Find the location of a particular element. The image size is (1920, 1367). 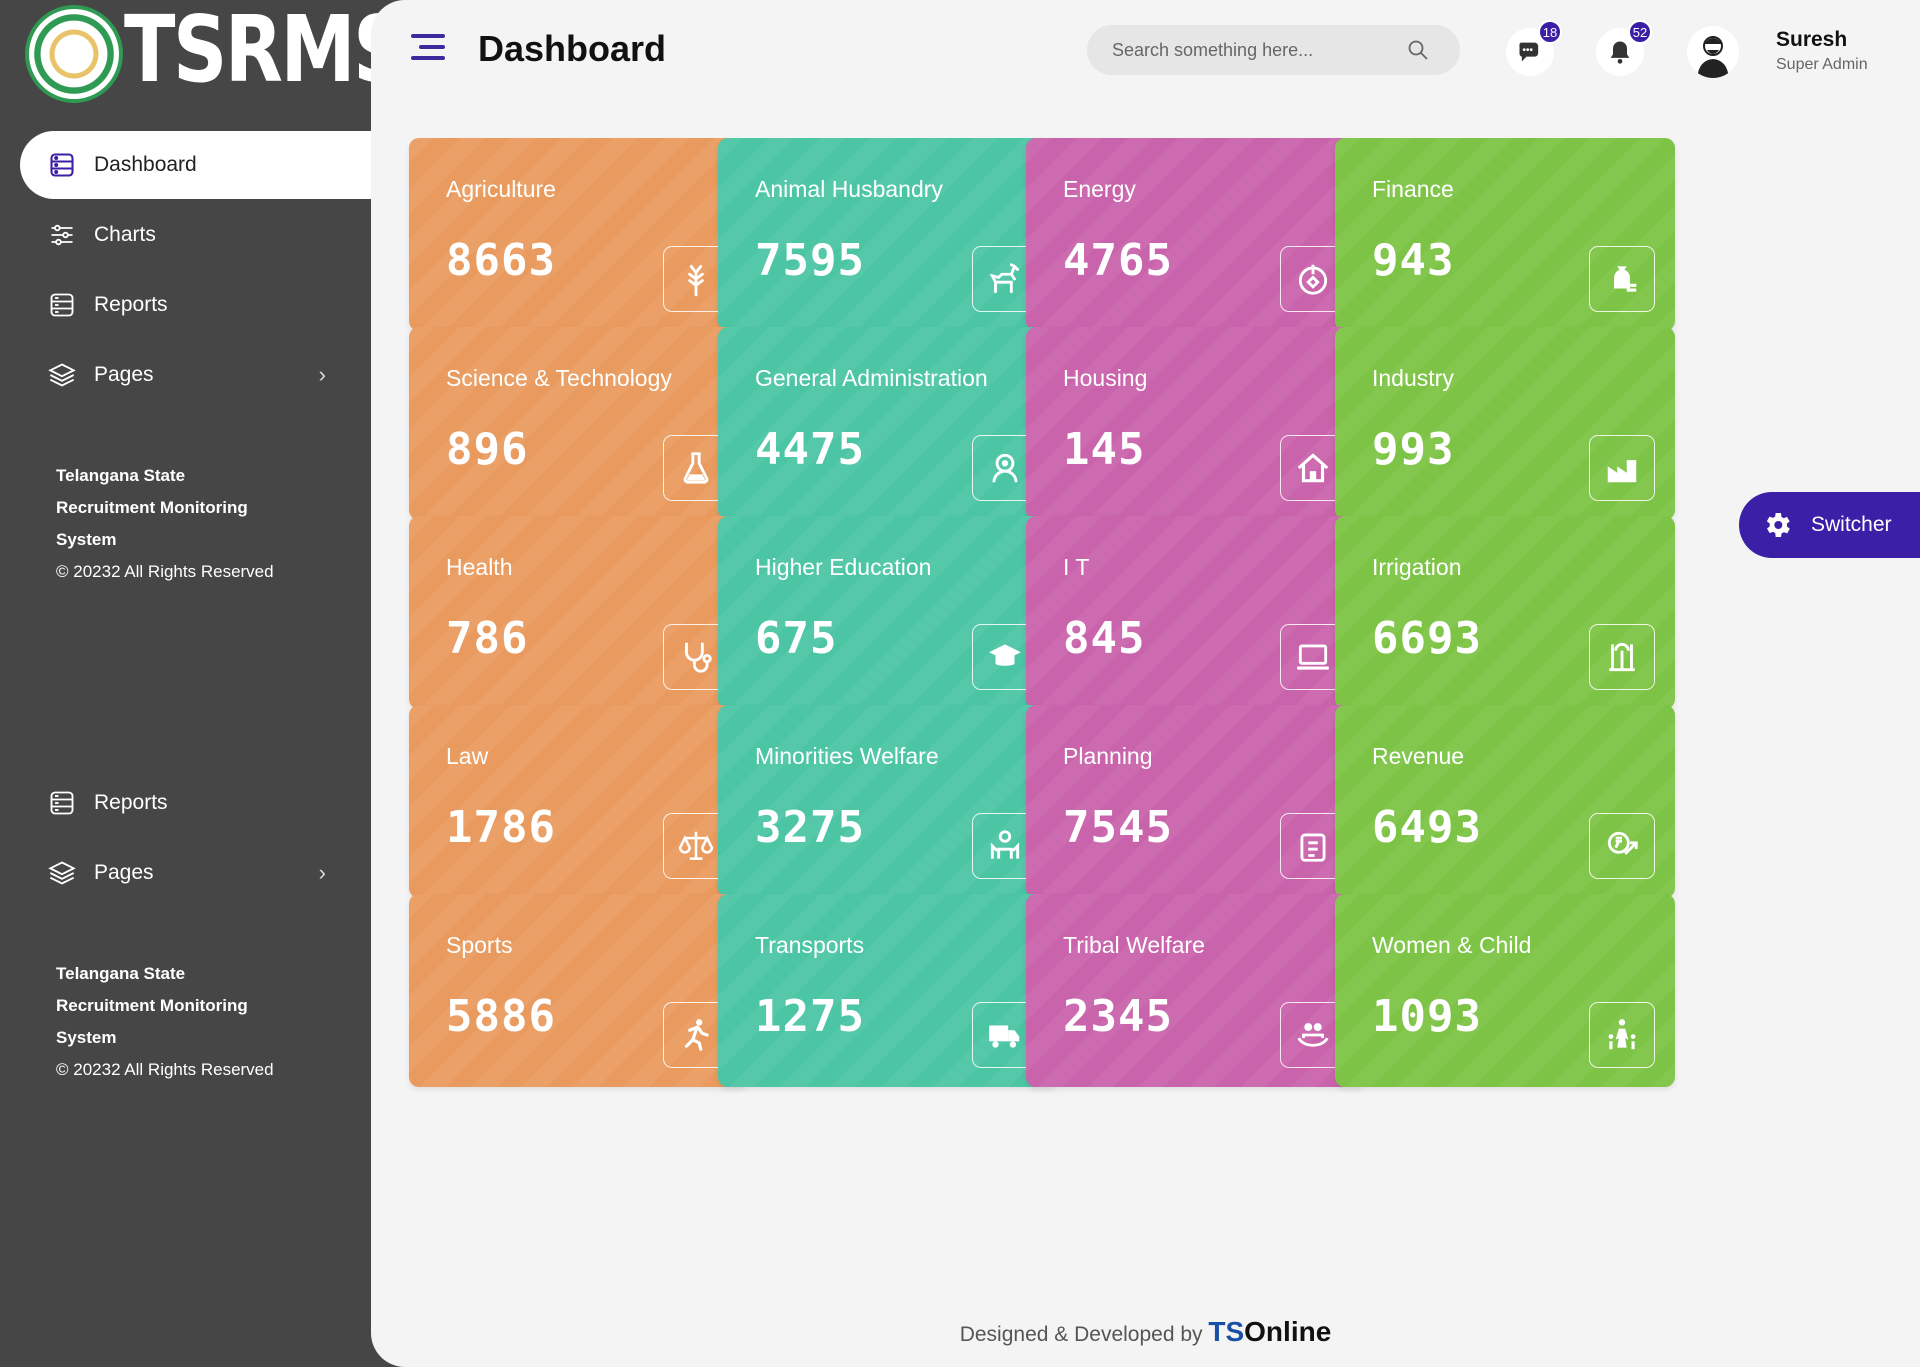

department-card: Women & Child 1093 is located at coordinates (1505, 990).